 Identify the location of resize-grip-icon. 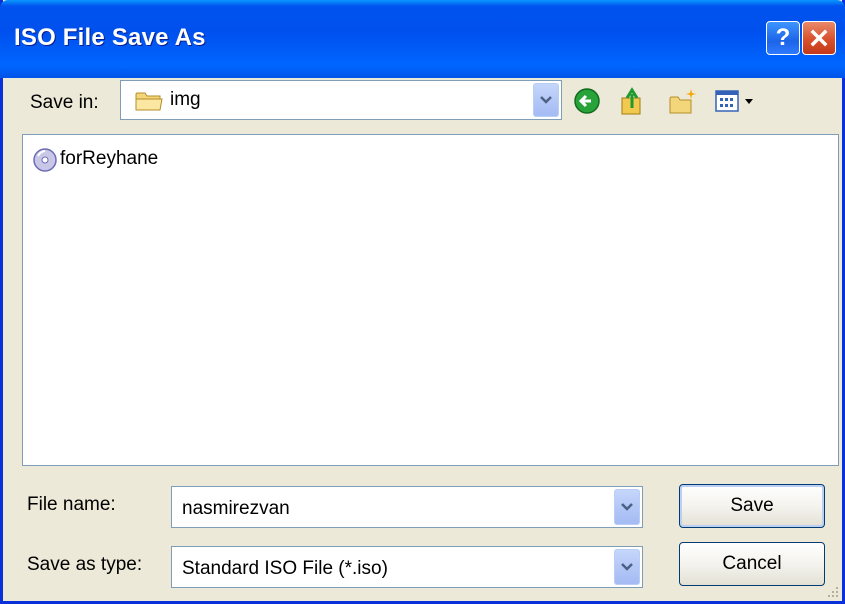
(833, 592).